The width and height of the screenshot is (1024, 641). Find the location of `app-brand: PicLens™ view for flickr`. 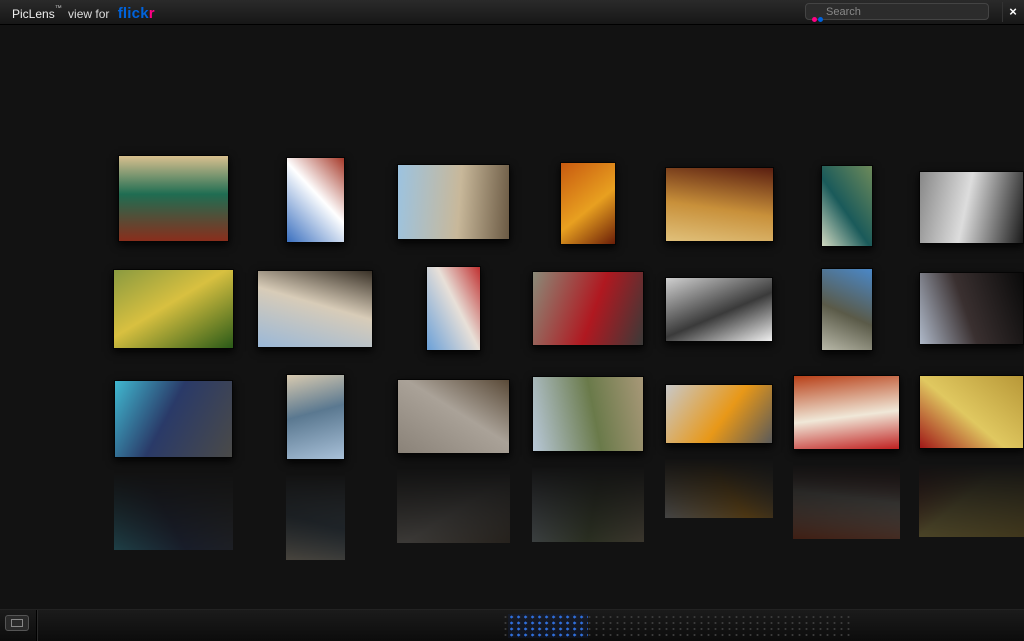

app-brand: PicLens™ view for flickr is located at coordinates (83, 13).